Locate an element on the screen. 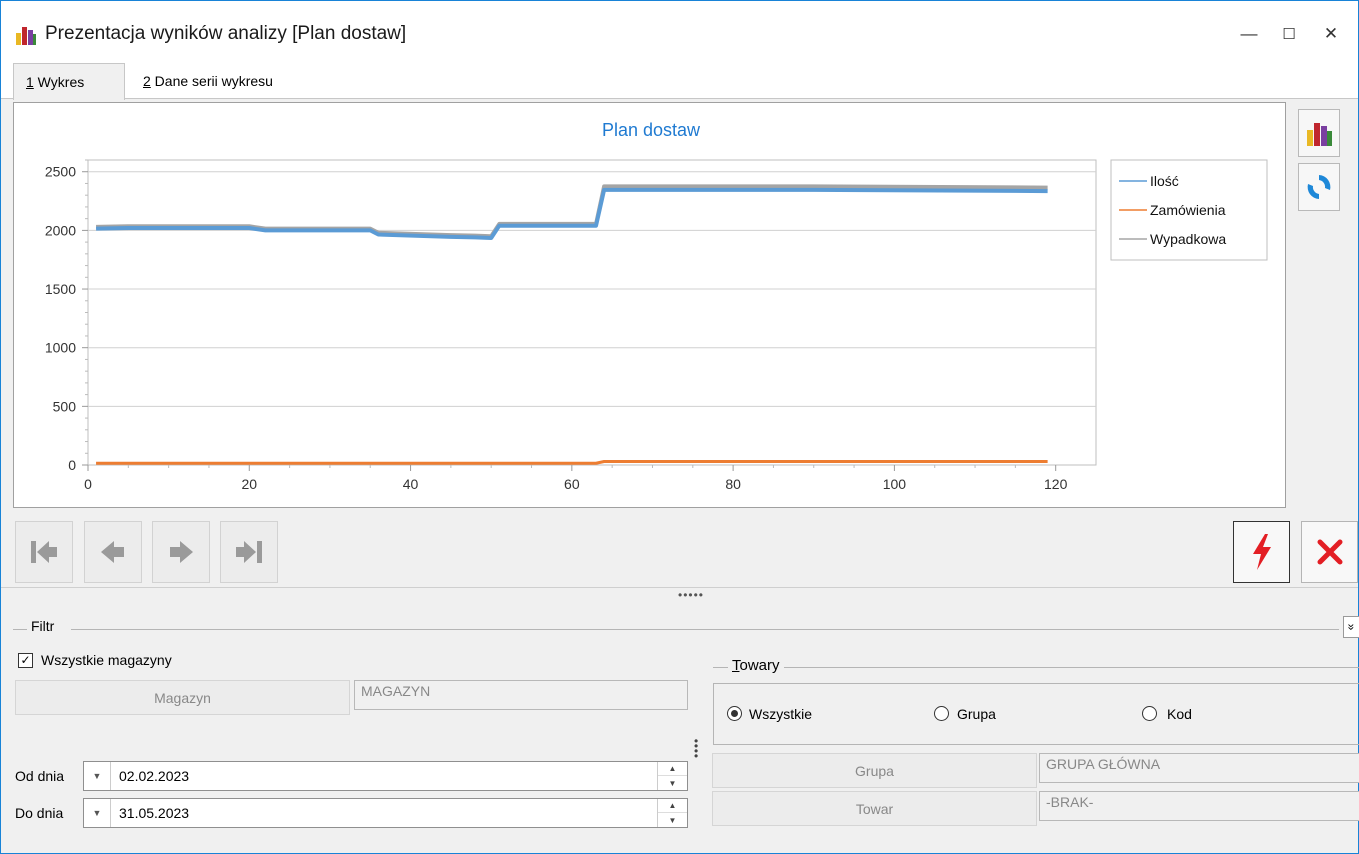  close-icon: ✕ is located at coordinates (1331, 33).